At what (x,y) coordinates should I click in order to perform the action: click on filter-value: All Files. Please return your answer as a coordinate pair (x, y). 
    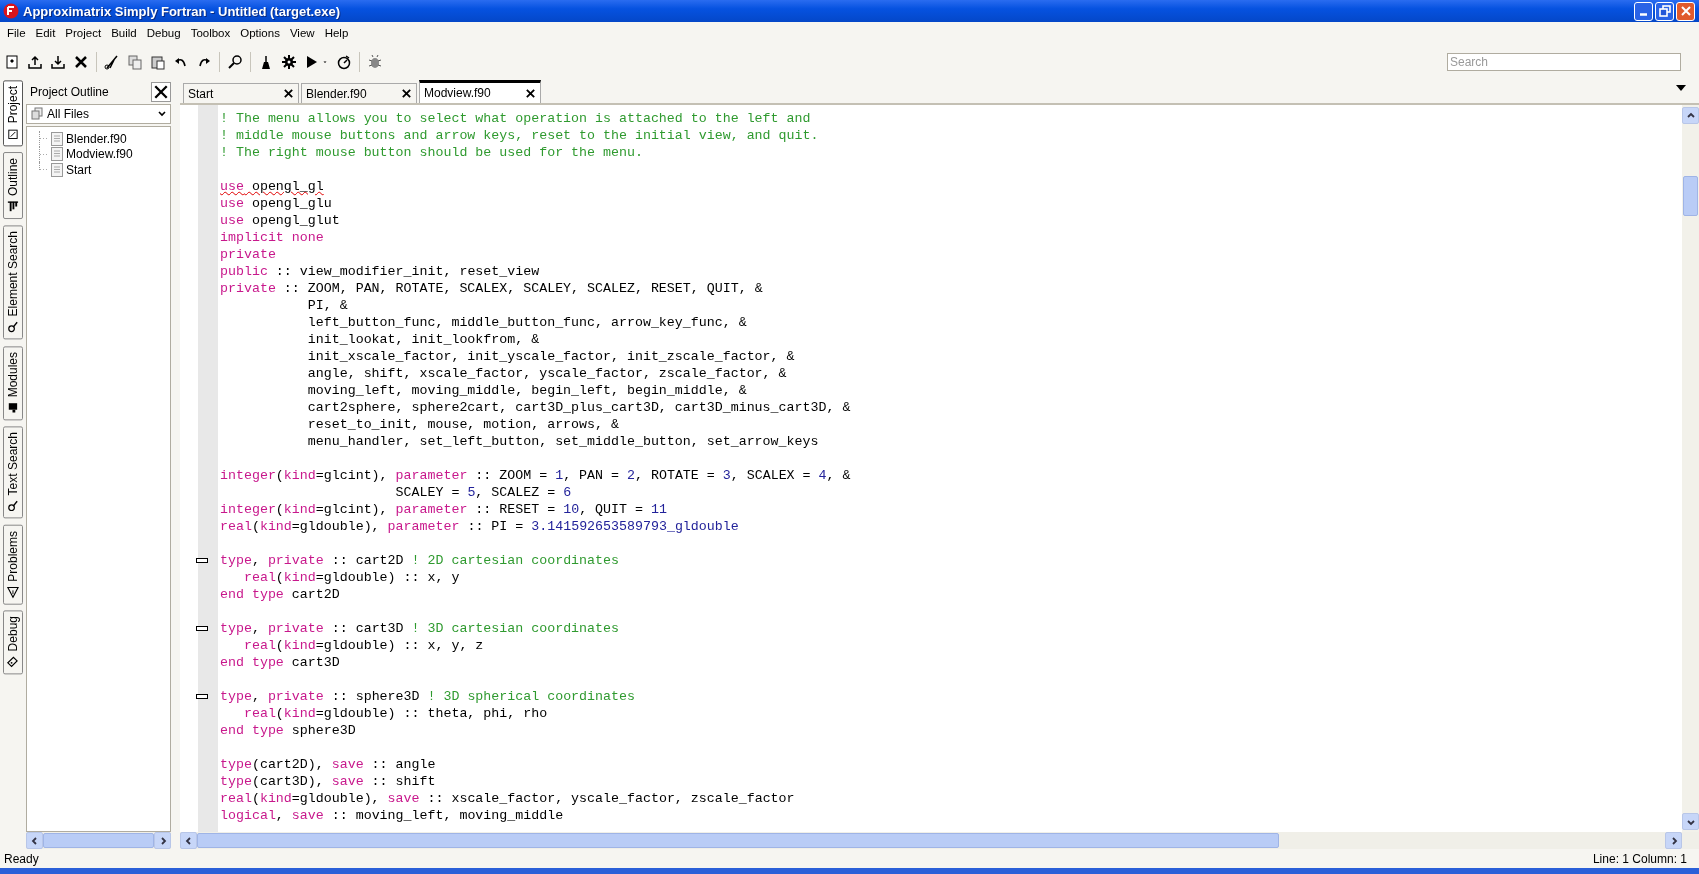
    Looking at the image, I should click on (68, 114).